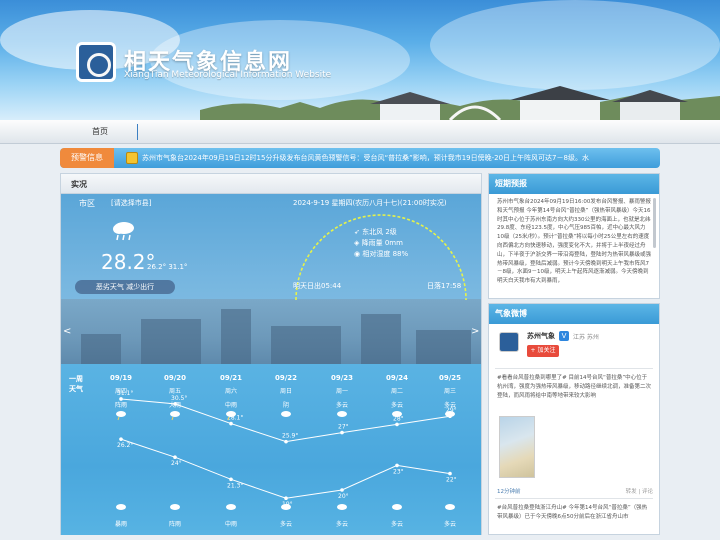 This screenshot has height=540, width=720. Describe the element at coordinates (120, 391) in the screenshot. I see `forecast-weekday: 周四` at that location.